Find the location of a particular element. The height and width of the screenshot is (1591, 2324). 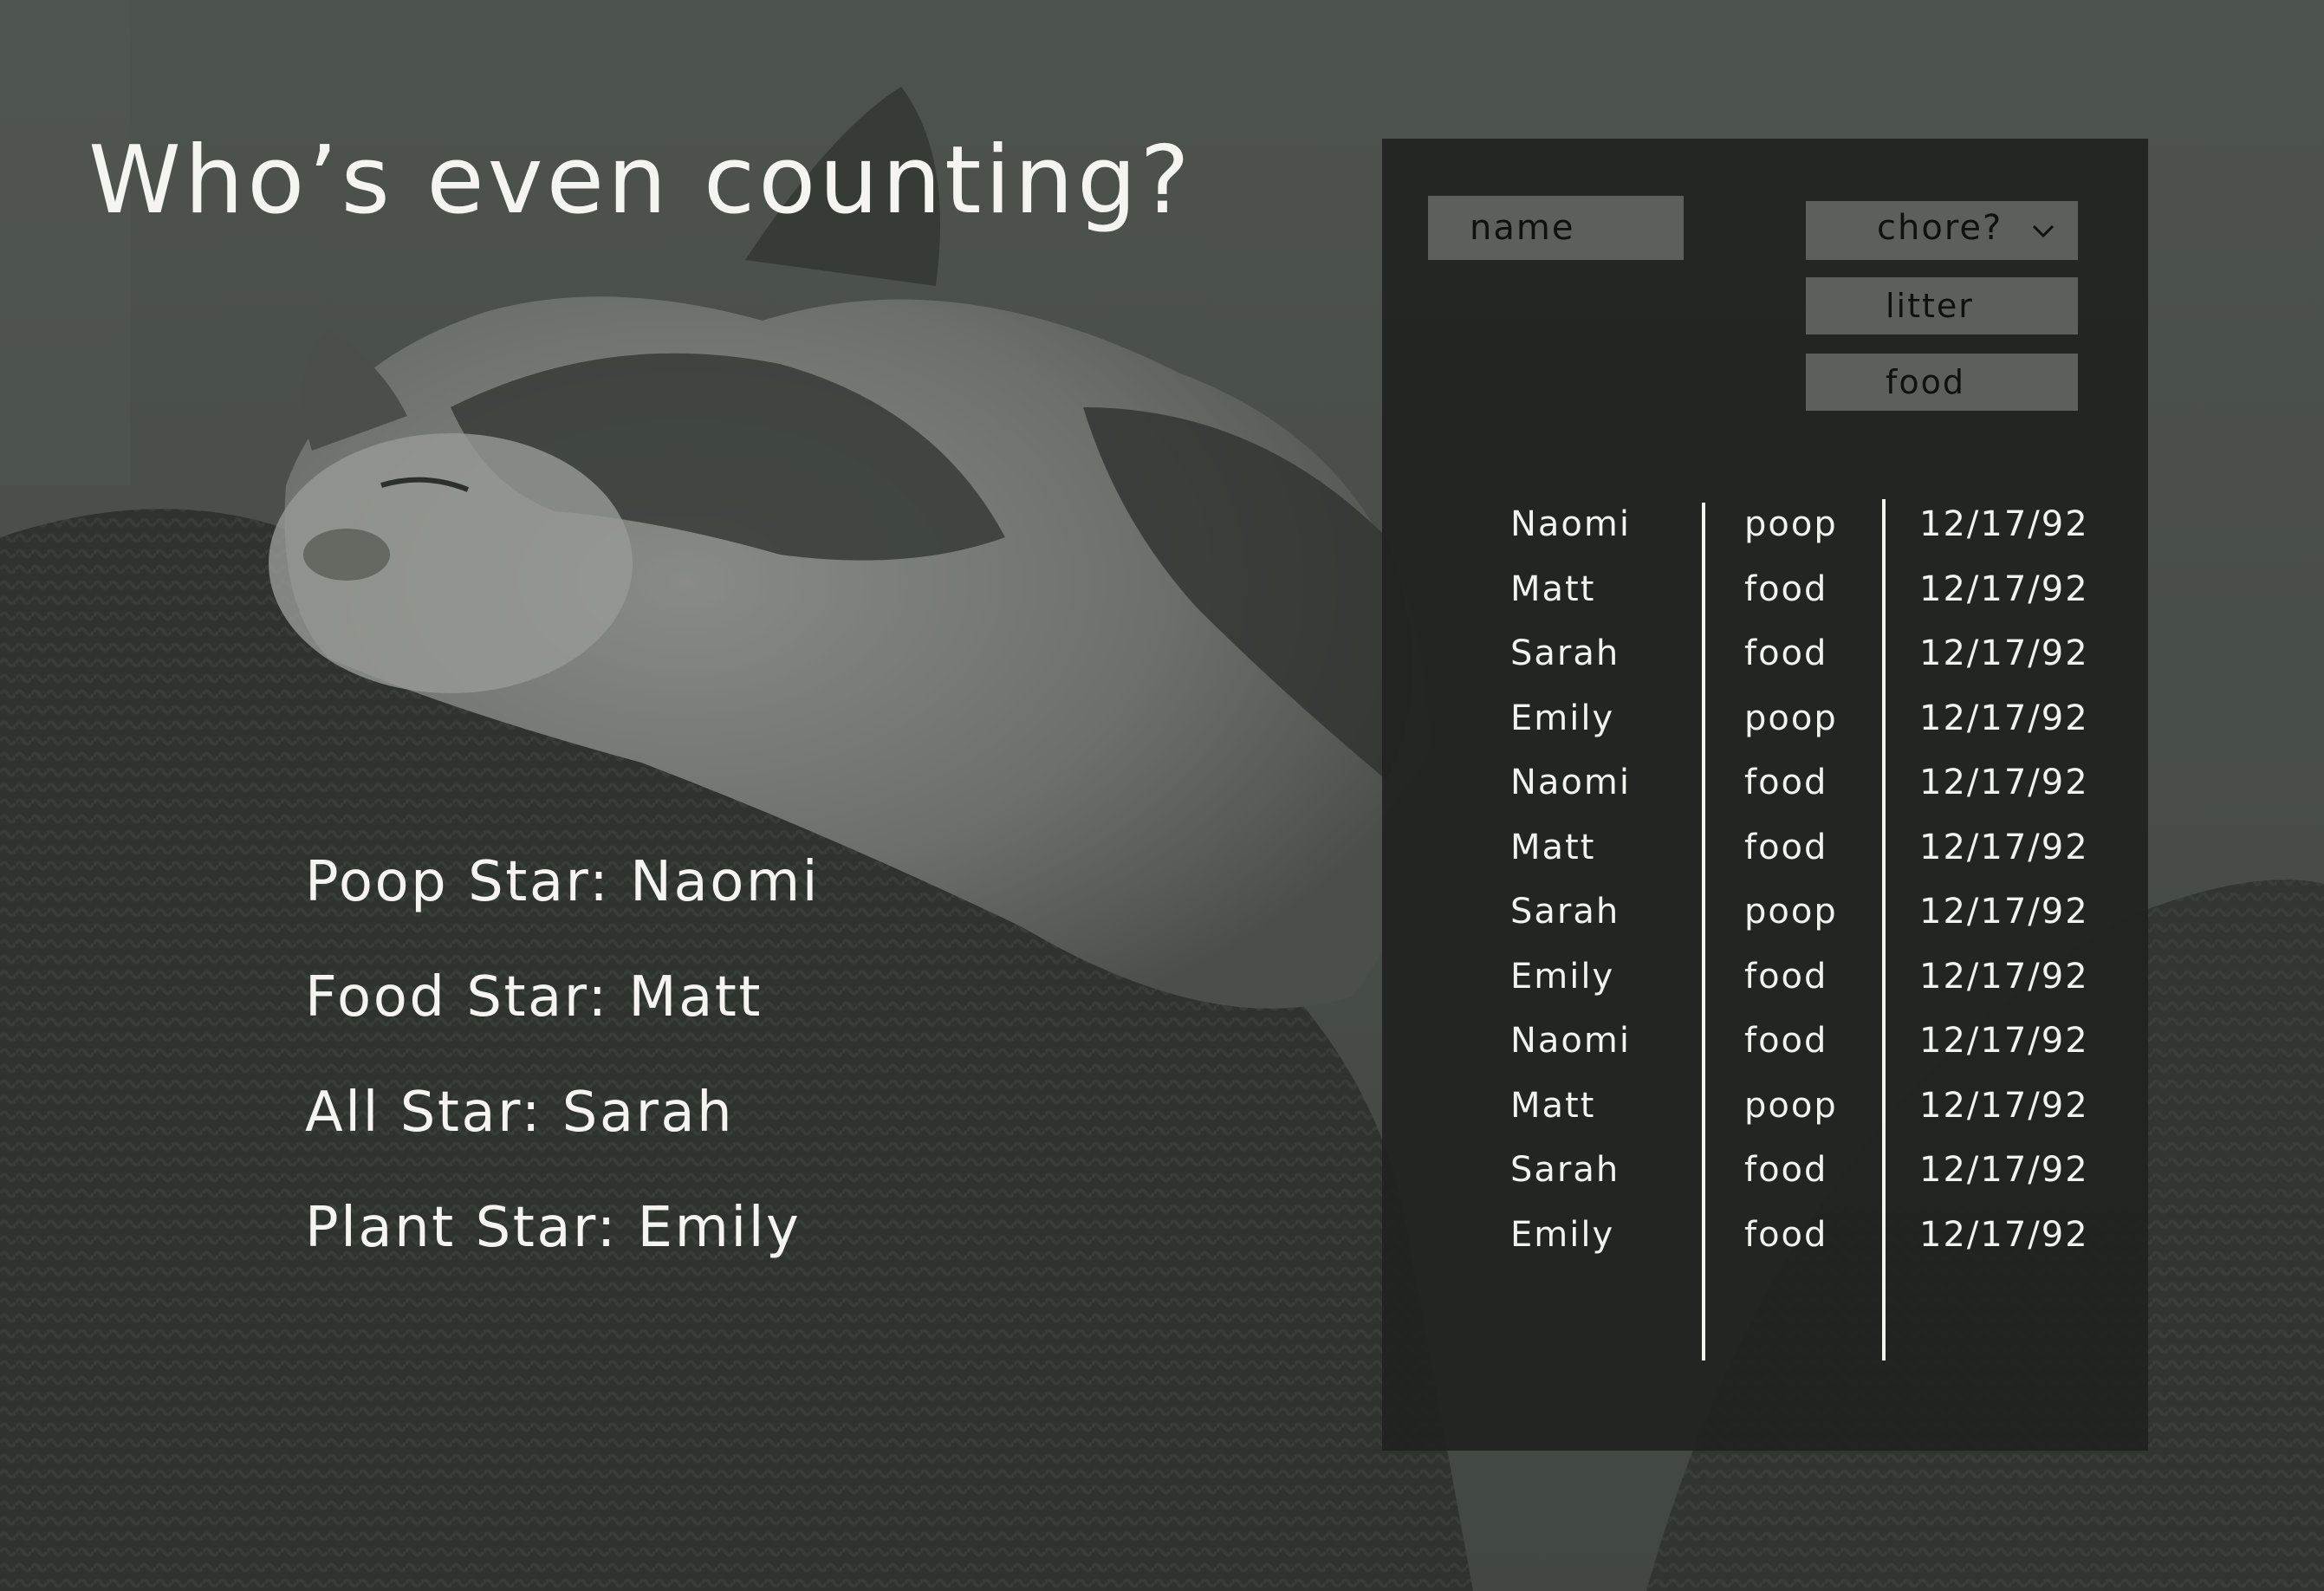

chore-select-label: chore? is located at coordinates (1940, 228).